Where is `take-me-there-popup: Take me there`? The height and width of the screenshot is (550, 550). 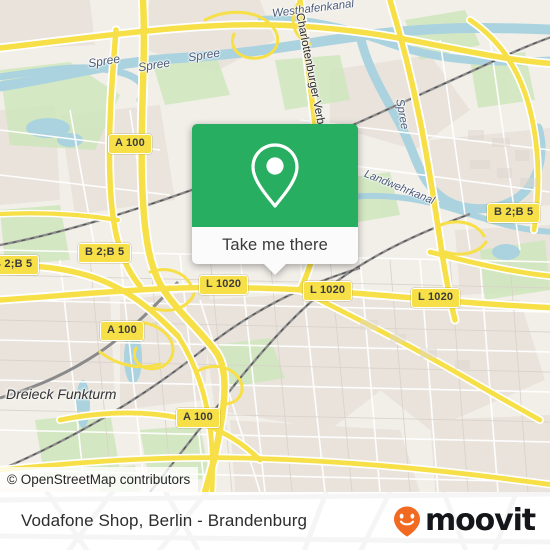 take-me-there-popup: Take me there is located at coordinates (275, 199).